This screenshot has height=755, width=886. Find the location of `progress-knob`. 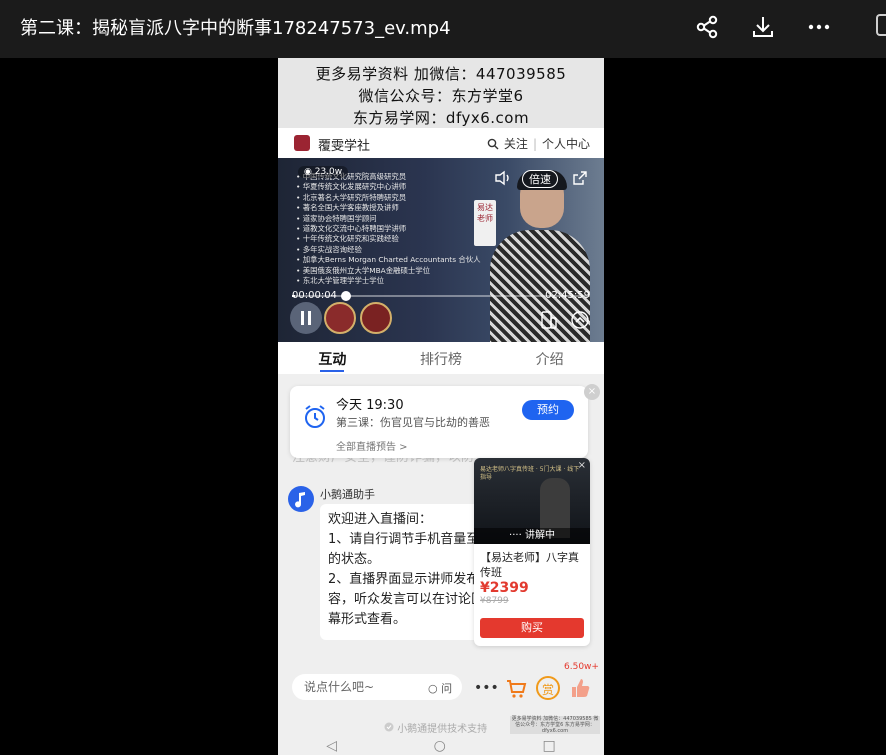

progress-knob is located at coordinates (345, 296).